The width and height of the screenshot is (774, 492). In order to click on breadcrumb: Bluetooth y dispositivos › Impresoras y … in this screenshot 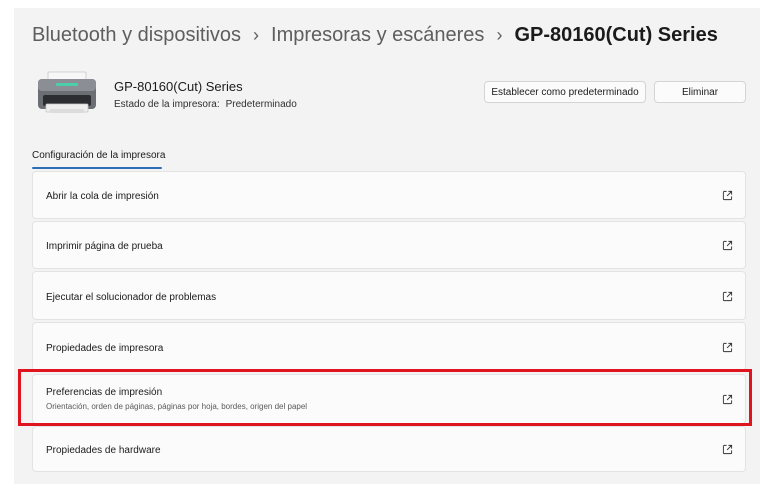, I will do `click(375, 35)`.